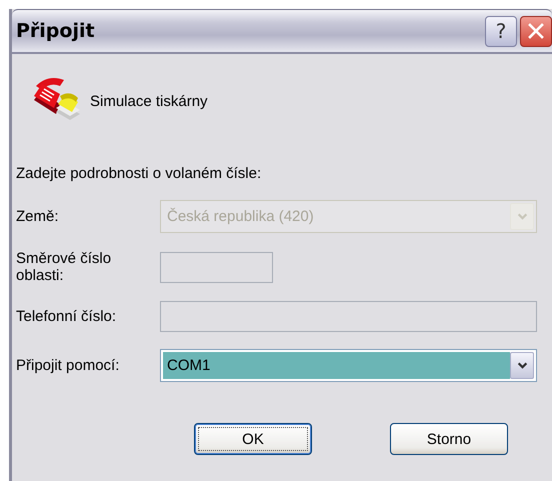 This screenshot has width=552, height=481. I want to click on close-icon, so click(536, 31).